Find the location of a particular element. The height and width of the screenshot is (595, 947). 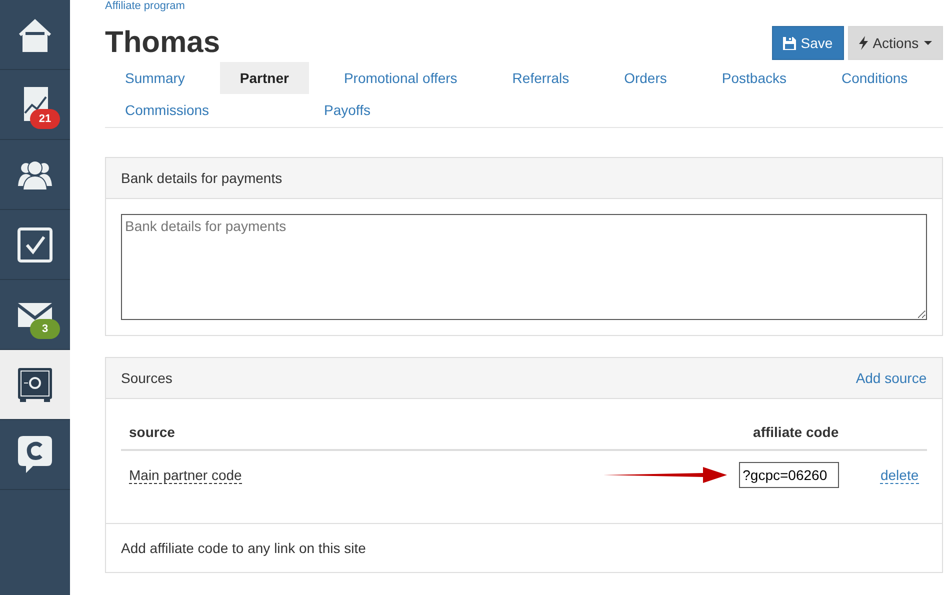

actions-button: Actions is located at coordinates (895, 43).